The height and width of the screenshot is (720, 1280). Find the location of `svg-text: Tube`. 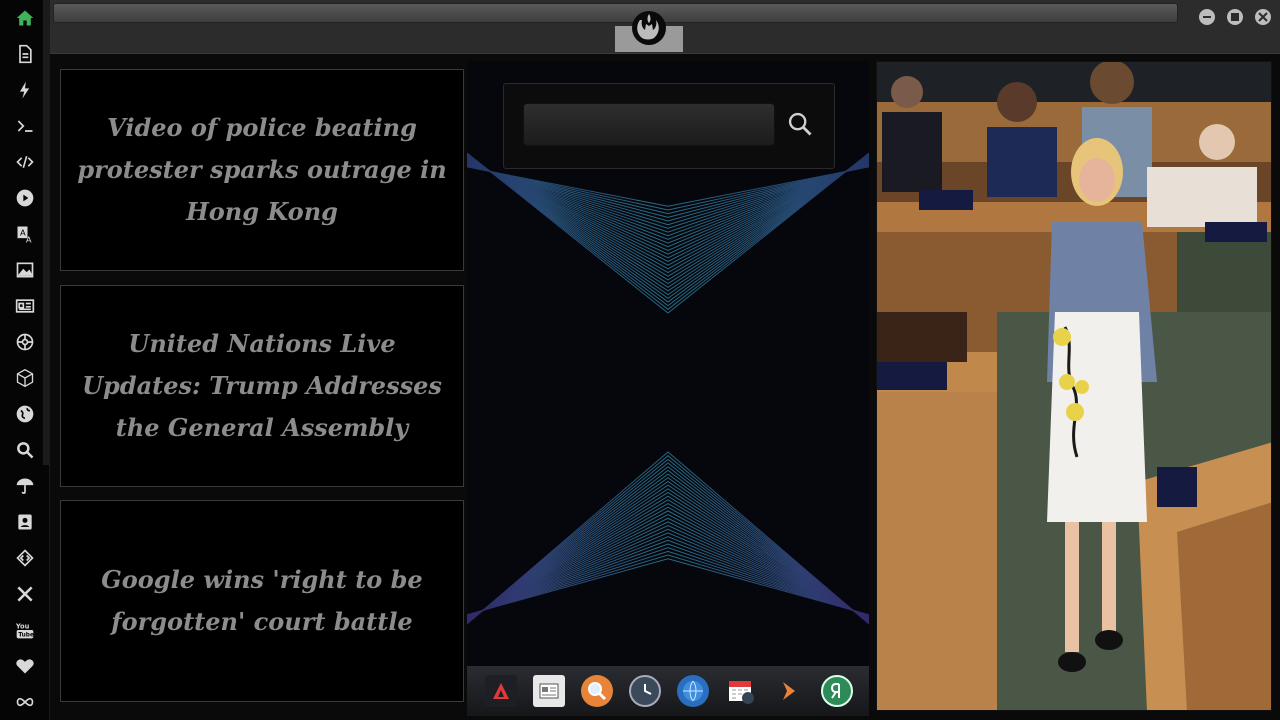

svg-text: Tube is located at coordinates (26, 636).